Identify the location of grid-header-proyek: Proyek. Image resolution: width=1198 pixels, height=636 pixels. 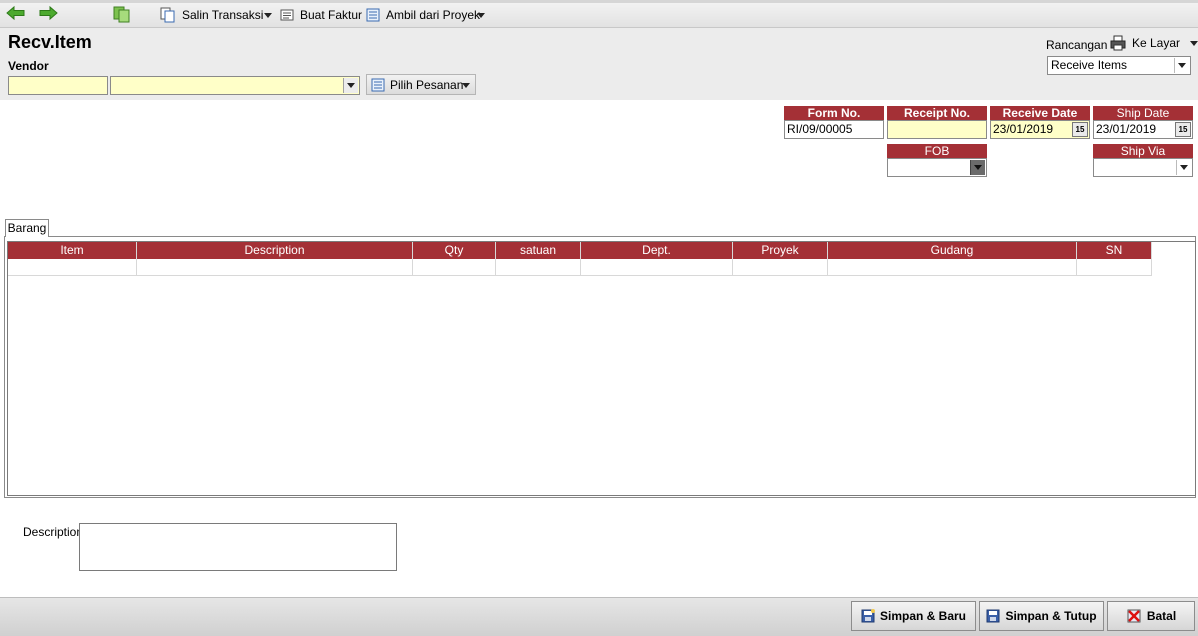
(780, 250).